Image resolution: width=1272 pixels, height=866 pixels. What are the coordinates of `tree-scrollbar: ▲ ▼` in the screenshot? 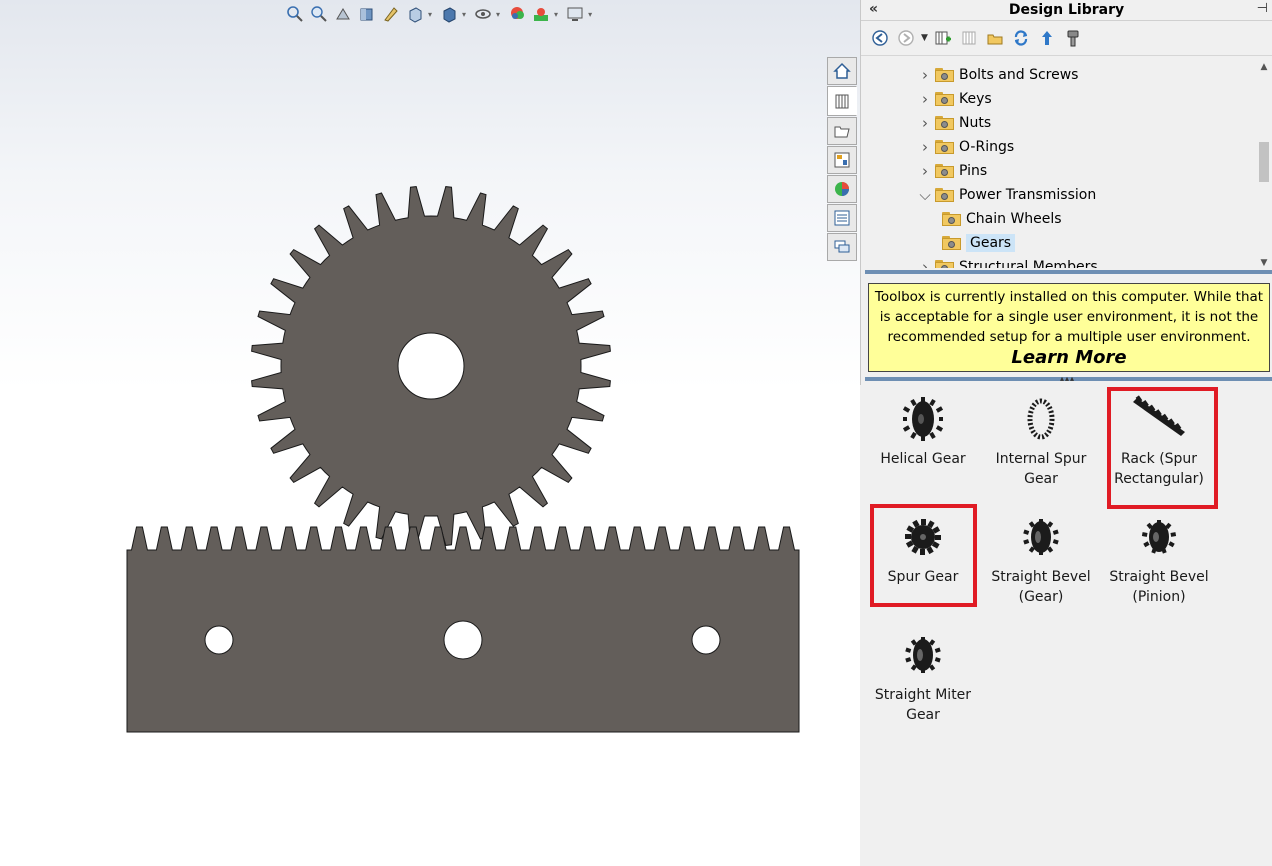 It's located at (1264, 165).